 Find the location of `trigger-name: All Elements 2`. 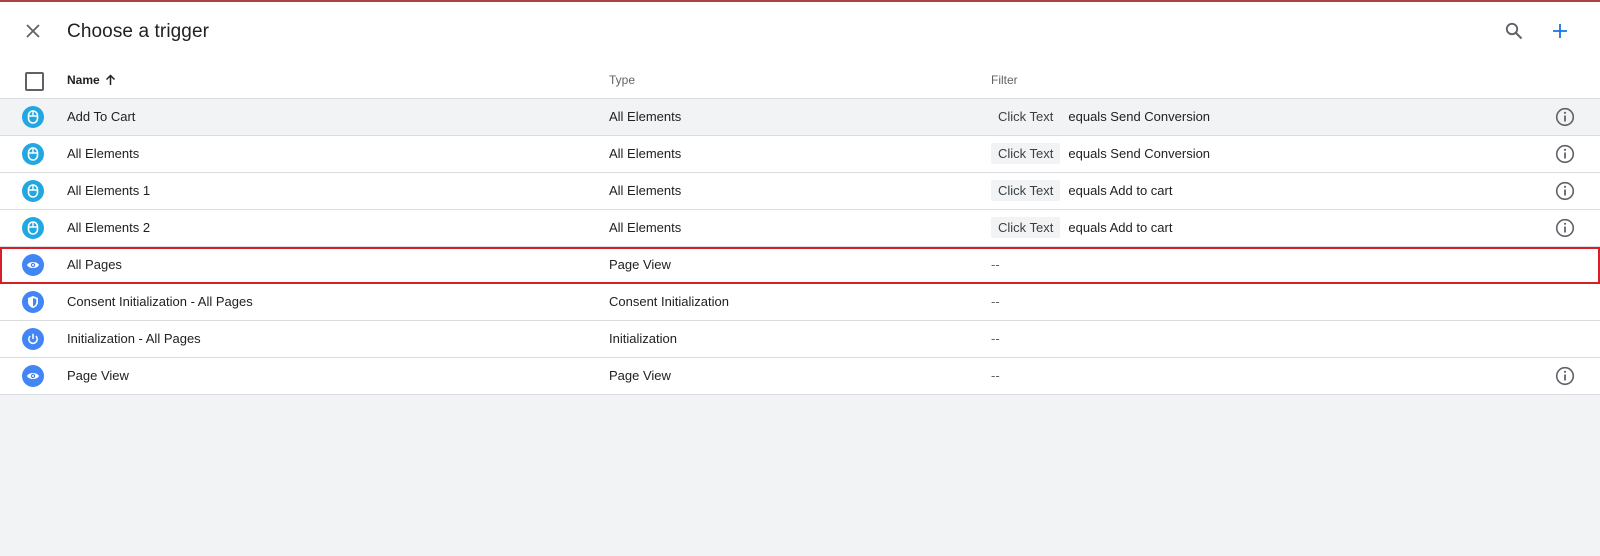

trigger-name: All Elements 2 is located at coordinates (109, 227).